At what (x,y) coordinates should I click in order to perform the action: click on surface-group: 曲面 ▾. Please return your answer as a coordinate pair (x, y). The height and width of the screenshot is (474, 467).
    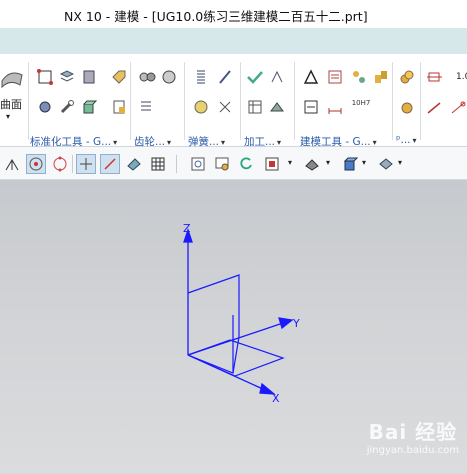
    Looking at the image, I should click on (14, 101).